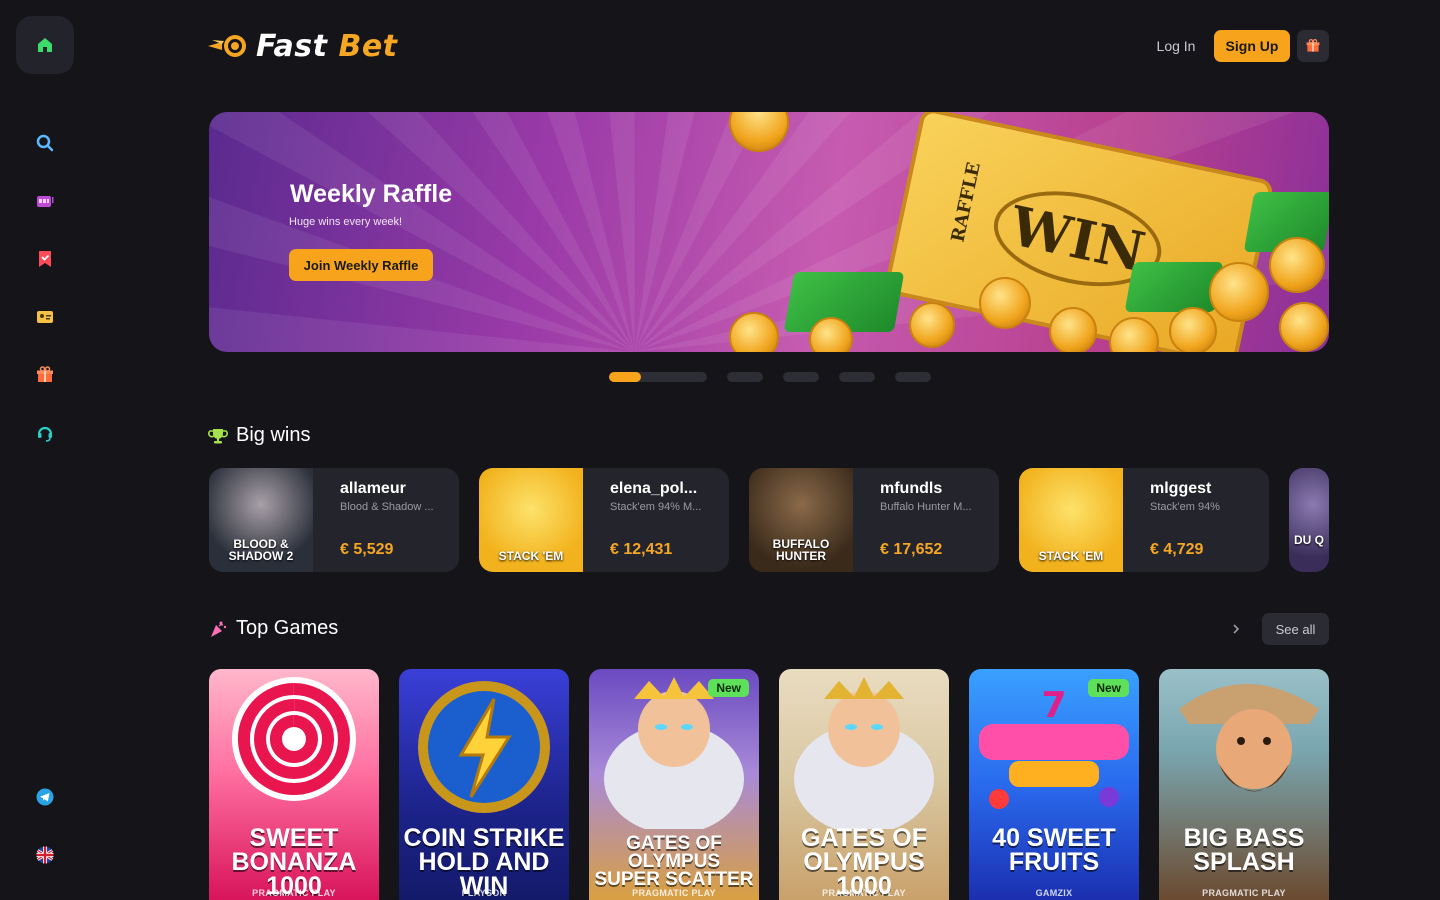 The height and width of the screenshot is (900, 1440). What do you see at coordinates (1054, 893) in the screenshot?
I see `game-provider: GAMZIX` at bounding box center [1054, 893].